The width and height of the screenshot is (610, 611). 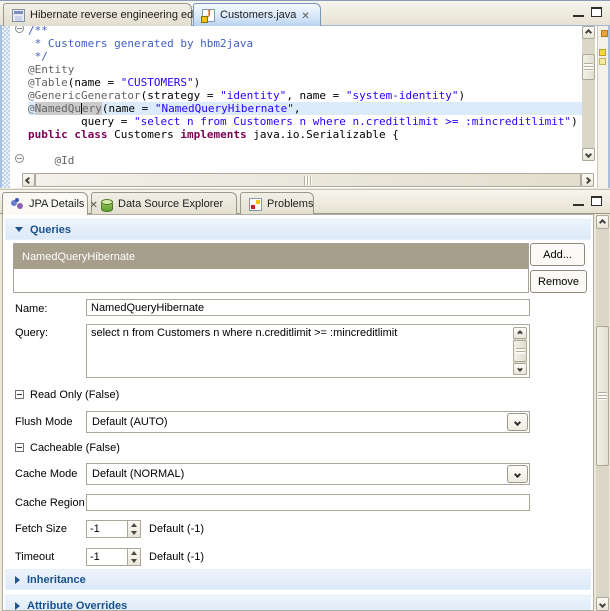 What do you see at coordinates (558, 281) in the screenshot?
I see `remove-button: Remove` at bounding box center [558, 281].